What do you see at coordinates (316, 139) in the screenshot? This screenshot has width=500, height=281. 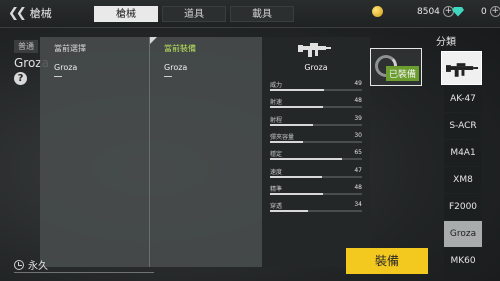 I see `stat-row: 彈夾容量 30` at bounding box center [316, 139].